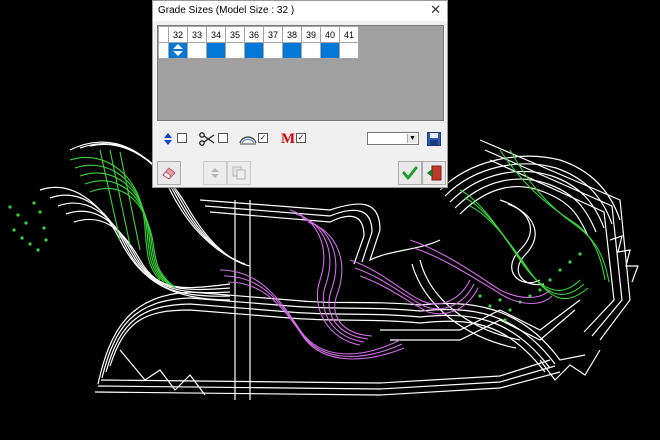  What do you see at coordinates (235, 34) in the screenshot?
I see `size-header: 35` at bounding box center [235, 34].